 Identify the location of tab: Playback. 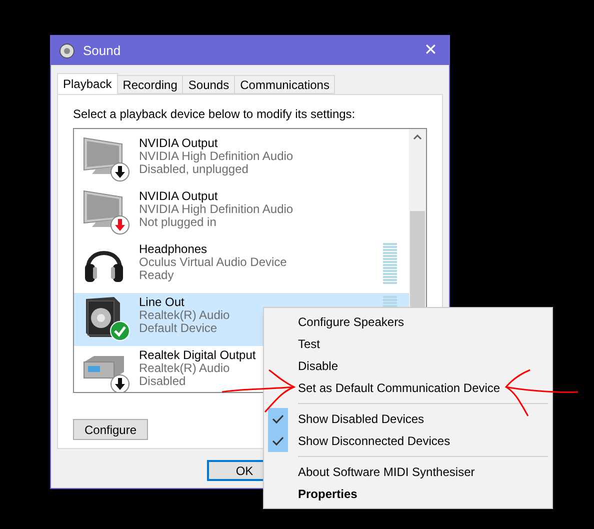
(87, 83).